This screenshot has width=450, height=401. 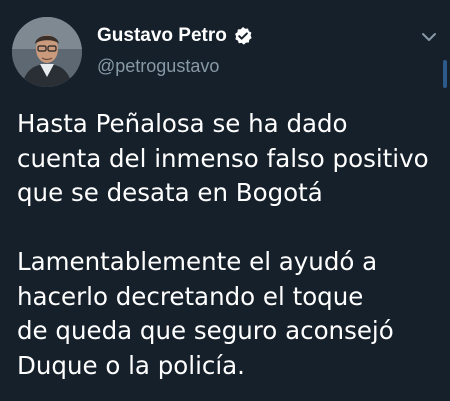 I want to click on tweet-author: Gustavo Petro @petrogustavo, so click(x=175, y=50).